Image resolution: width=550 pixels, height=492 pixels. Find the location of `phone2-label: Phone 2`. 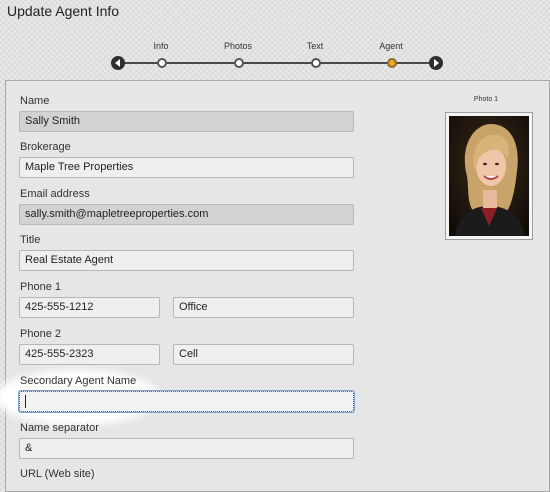

phone2-label: Phone 2 is located at coordinates (40, 334).